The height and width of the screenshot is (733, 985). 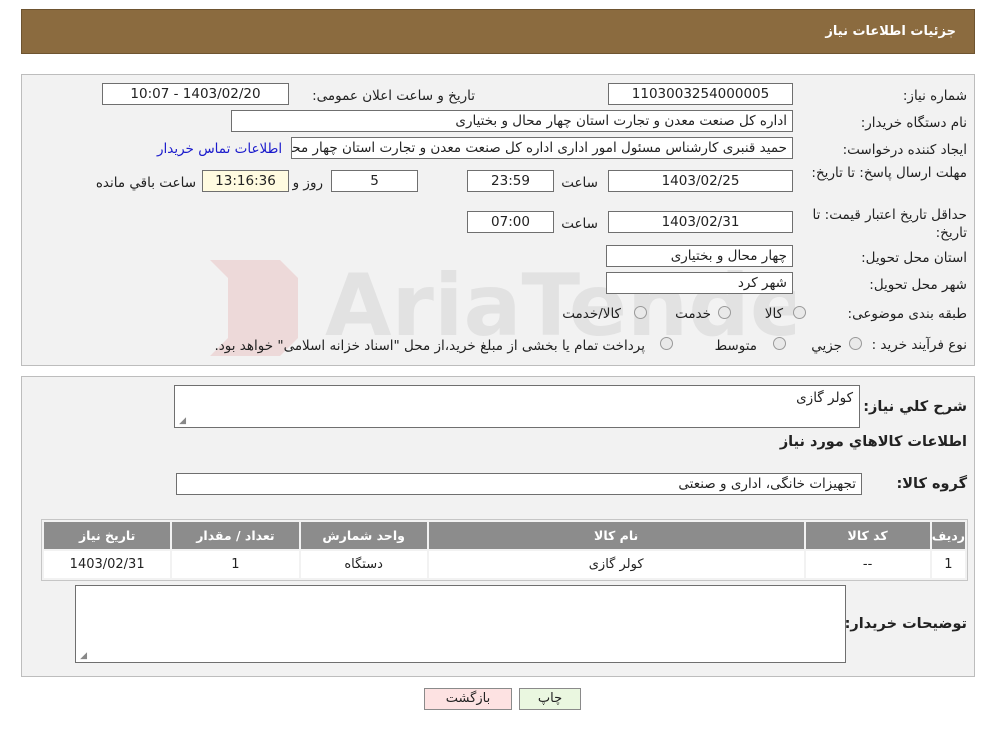 What do you see at coordinates (889, 173) in the screenshot?
I see `deadline-label: مهلت ارسال پاسخ: تا تاریخ:` at bounding box center [889, 173].